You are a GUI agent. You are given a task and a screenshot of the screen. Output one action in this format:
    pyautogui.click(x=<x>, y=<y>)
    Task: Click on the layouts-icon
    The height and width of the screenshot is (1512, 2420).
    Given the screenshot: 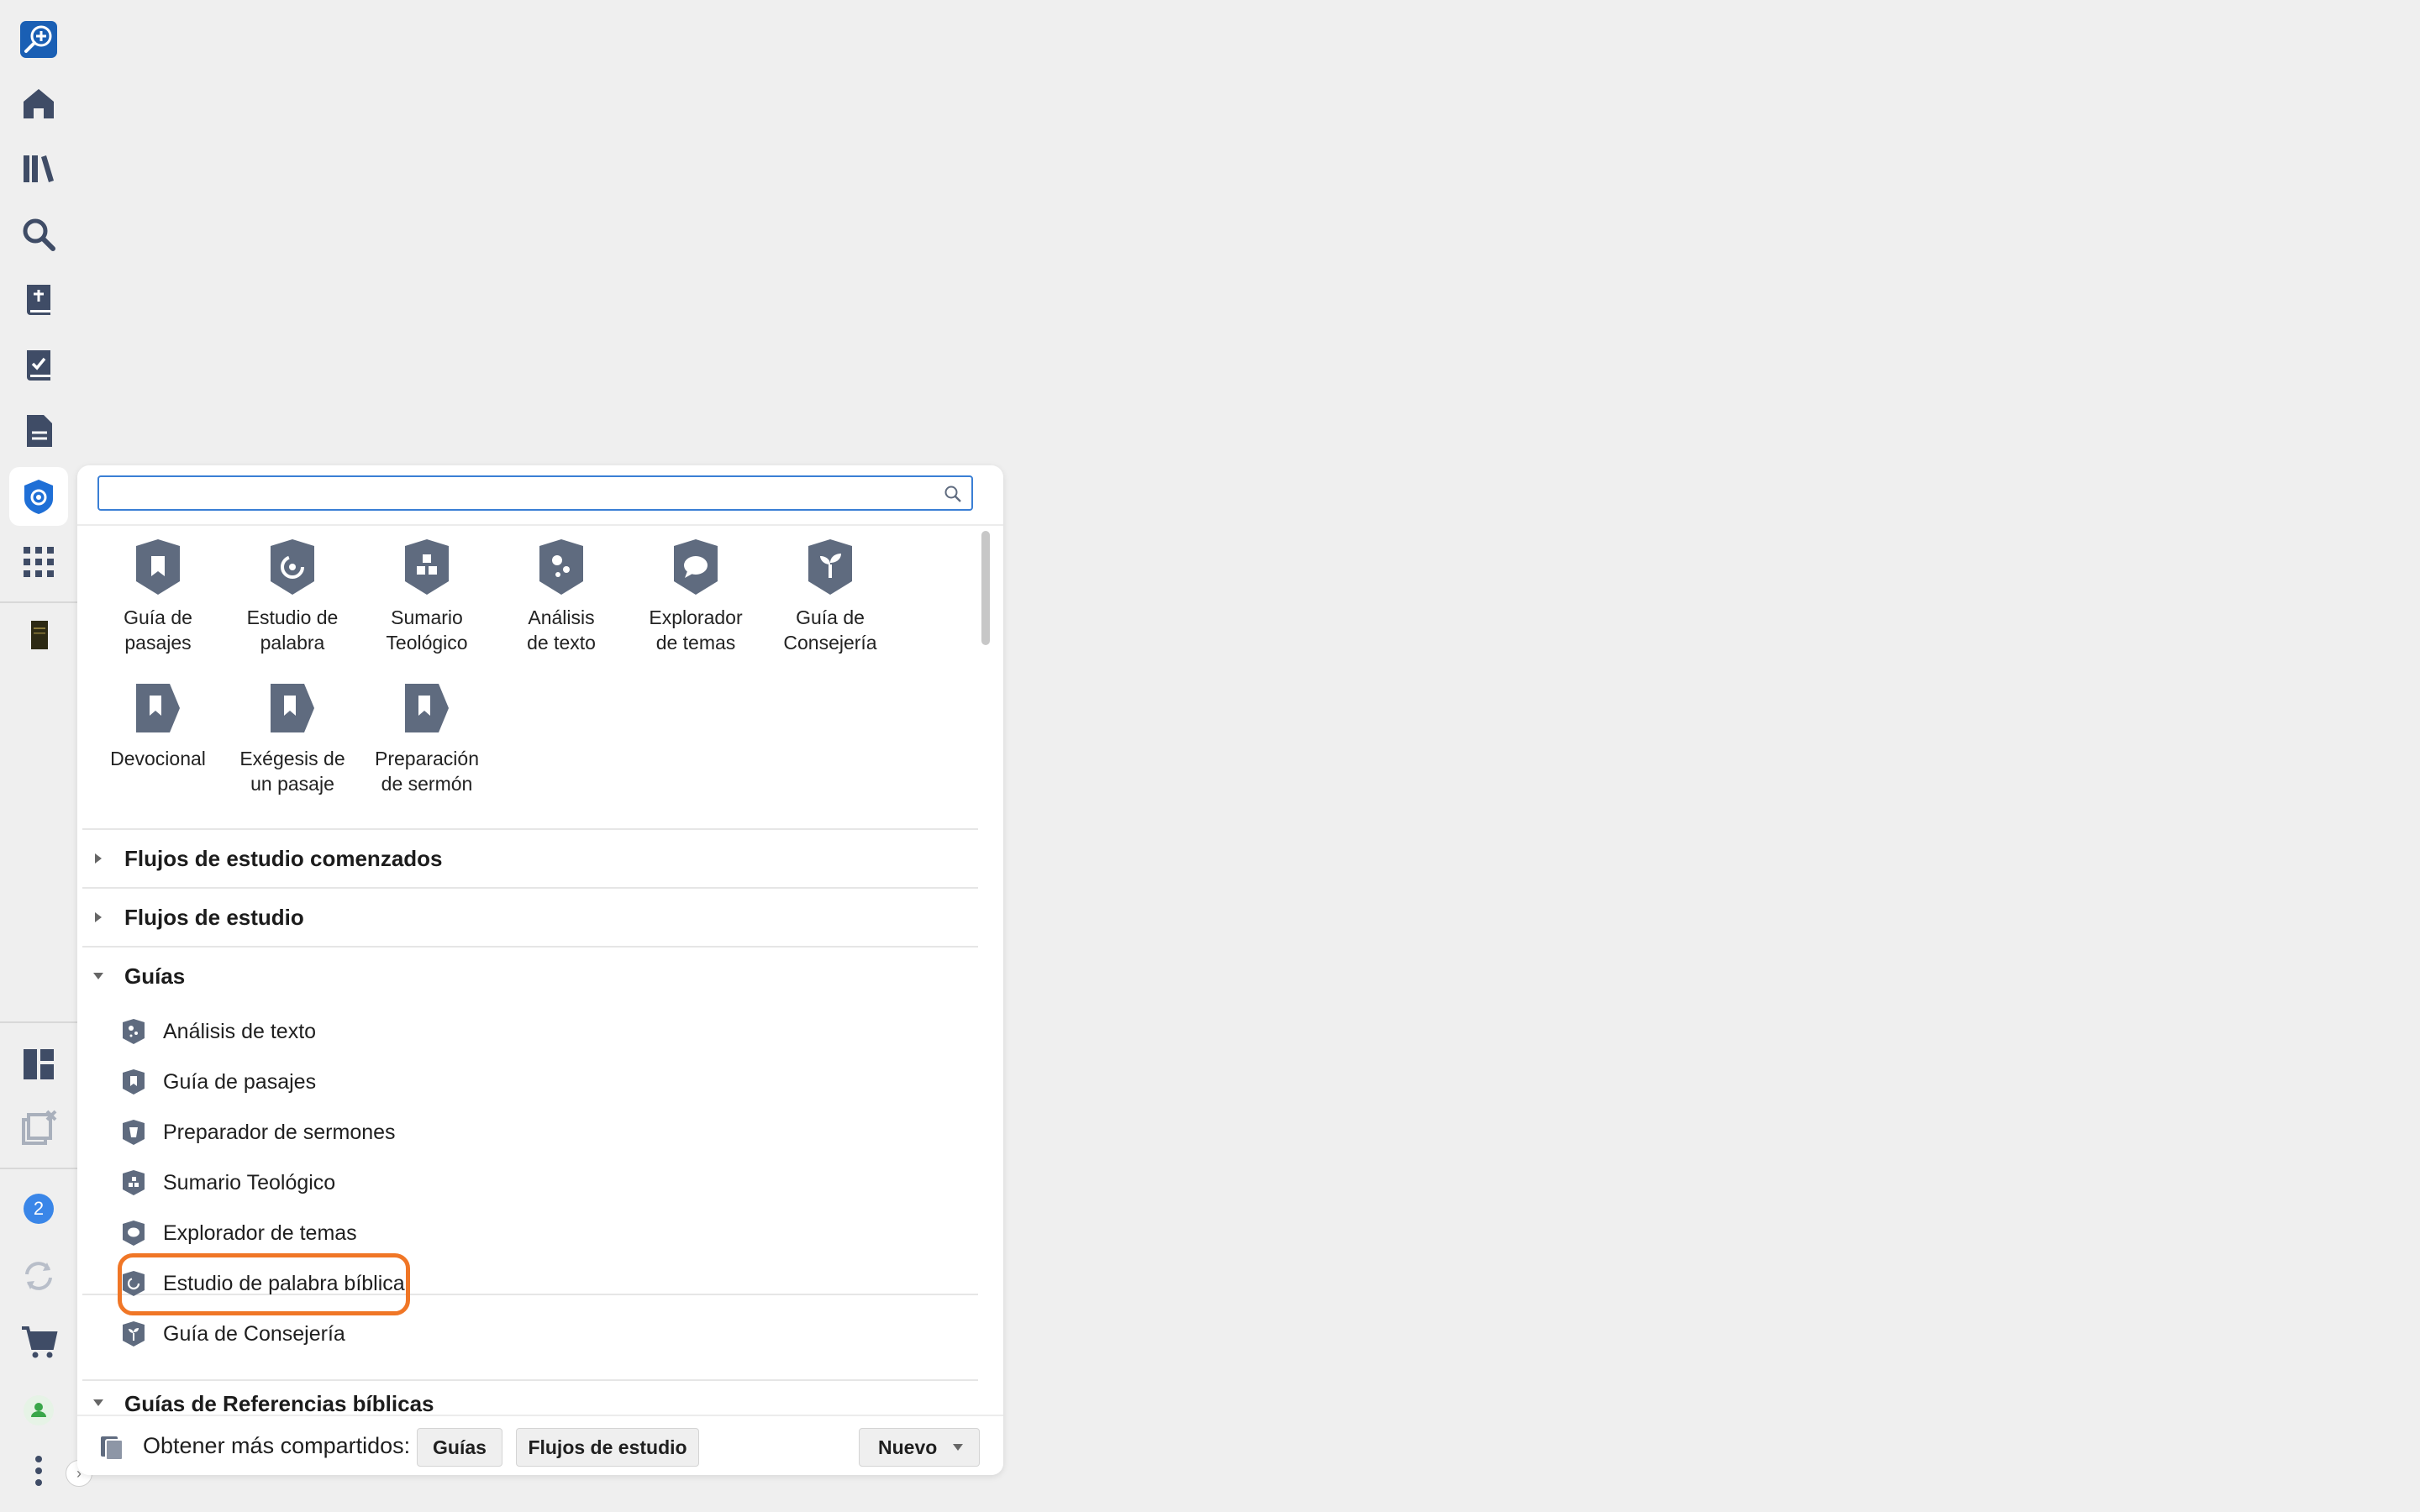 What is the action you would take?
    pyautogui.click(x=38, y=1064)
    